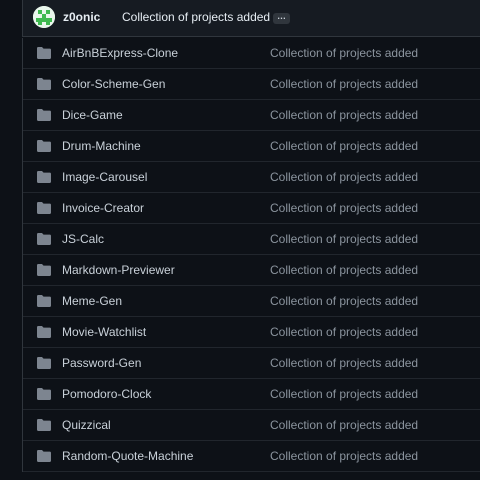  What do you see at coordinates (251, 239) in the screenshot?
I see `file-row: JS-Calc Collection of projects added` at bounding box center [251, 239].